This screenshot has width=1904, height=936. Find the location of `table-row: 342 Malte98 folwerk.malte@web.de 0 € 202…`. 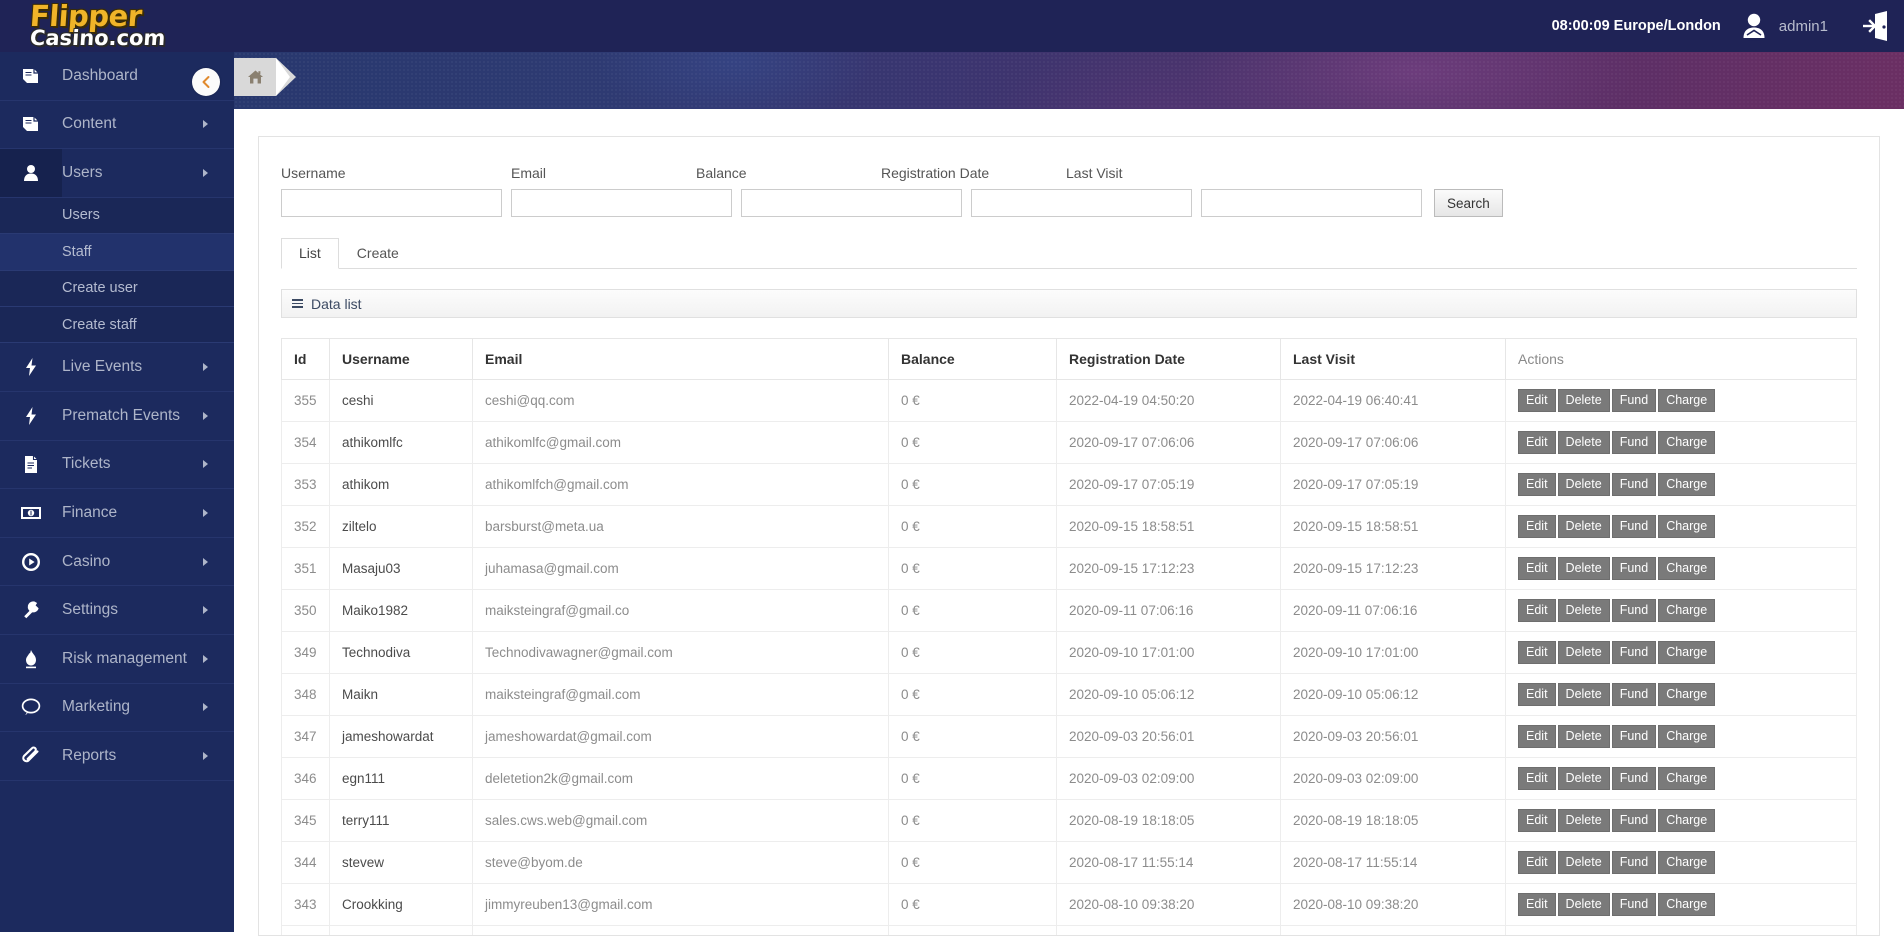

table-row: 342 Malte98 folwerk.malte@web.de 0 € 202… is located at coordinates (1069, 931).